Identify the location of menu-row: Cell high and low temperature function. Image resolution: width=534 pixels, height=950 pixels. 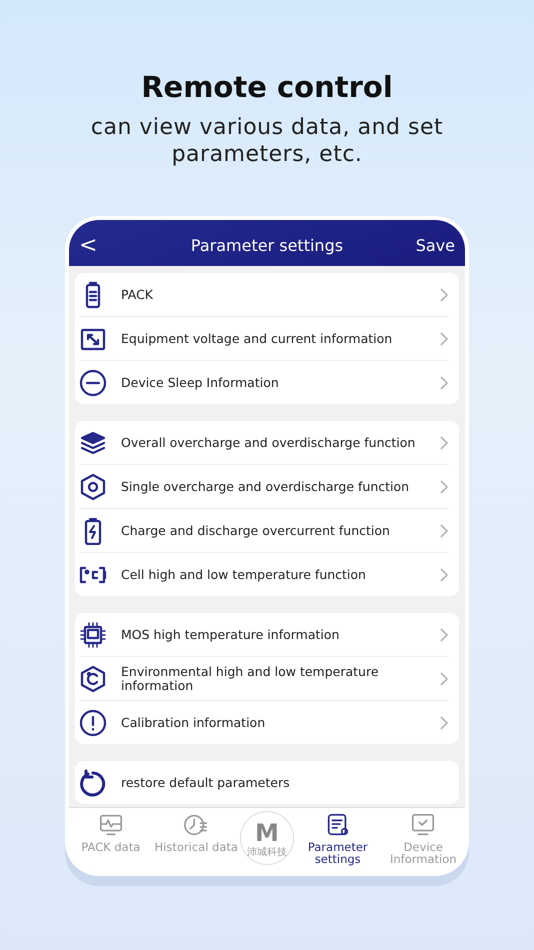
(264, 574).